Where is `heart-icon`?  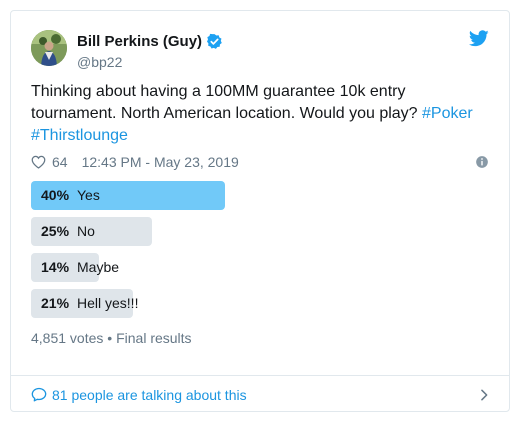
heart-icon is located at coordinates (38, 162).